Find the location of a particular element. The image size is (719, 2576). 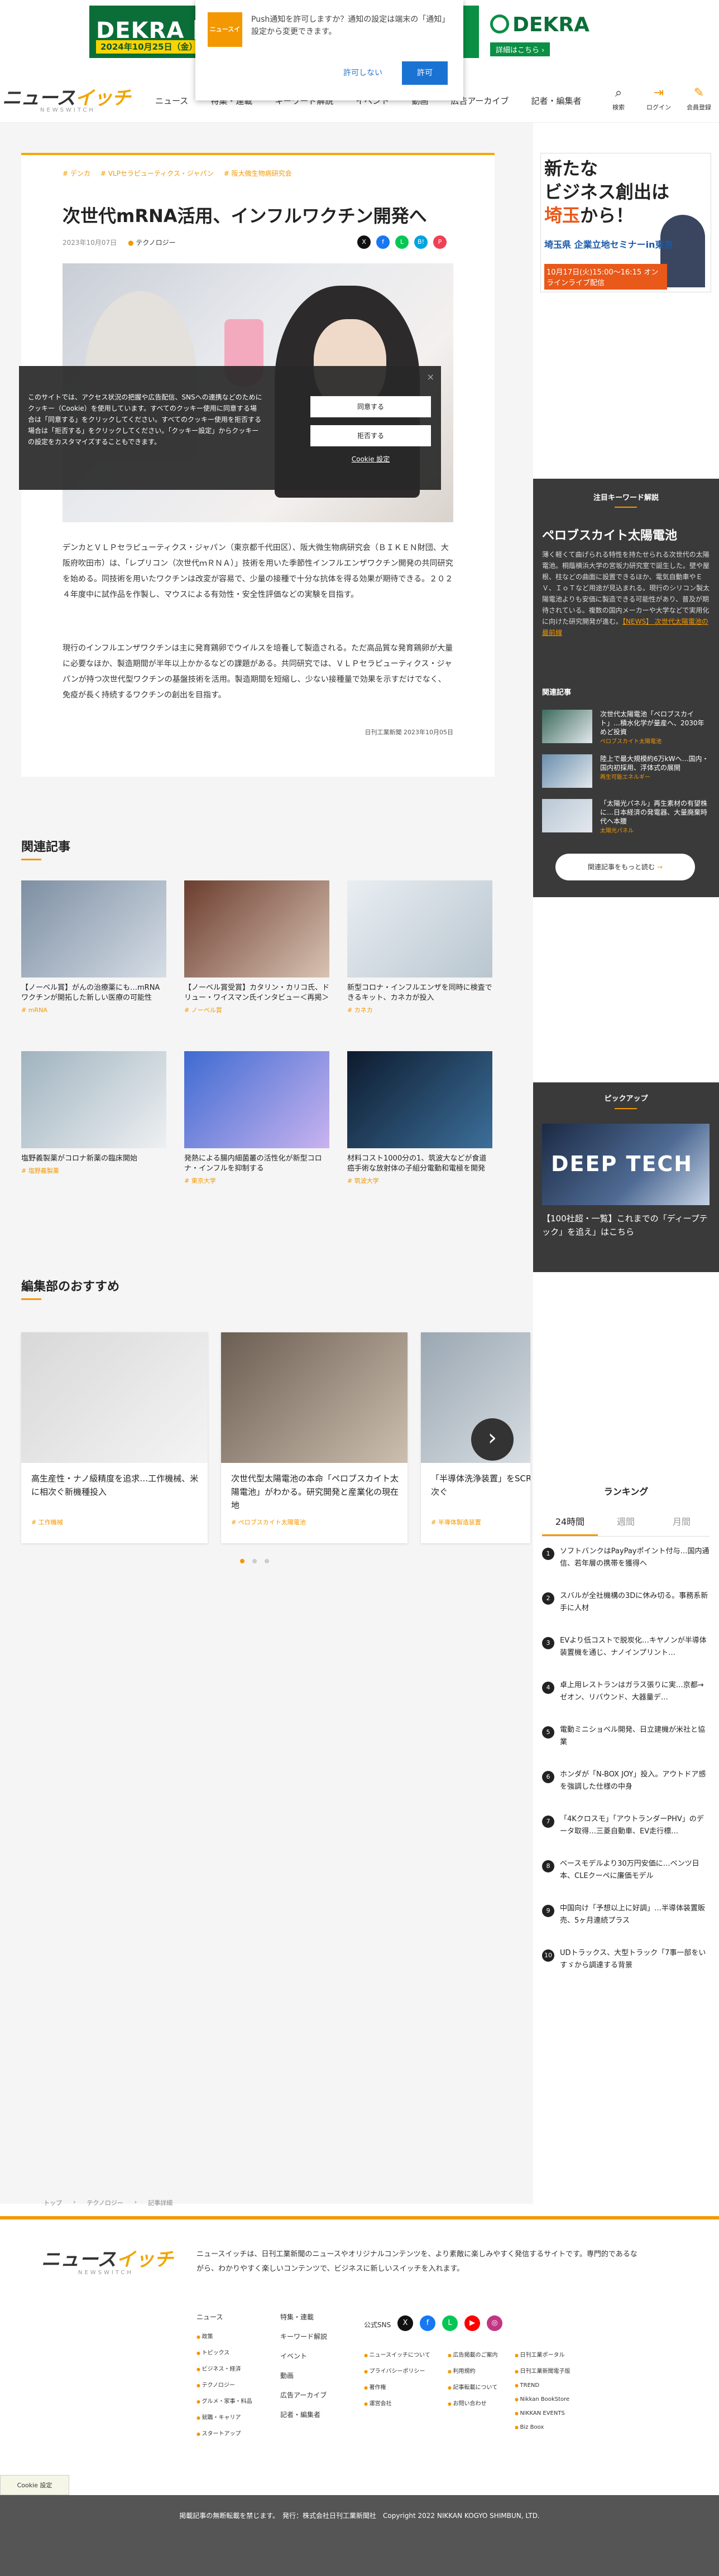

site-logo: ニュースイッチ is located at coordinates (66, 96).